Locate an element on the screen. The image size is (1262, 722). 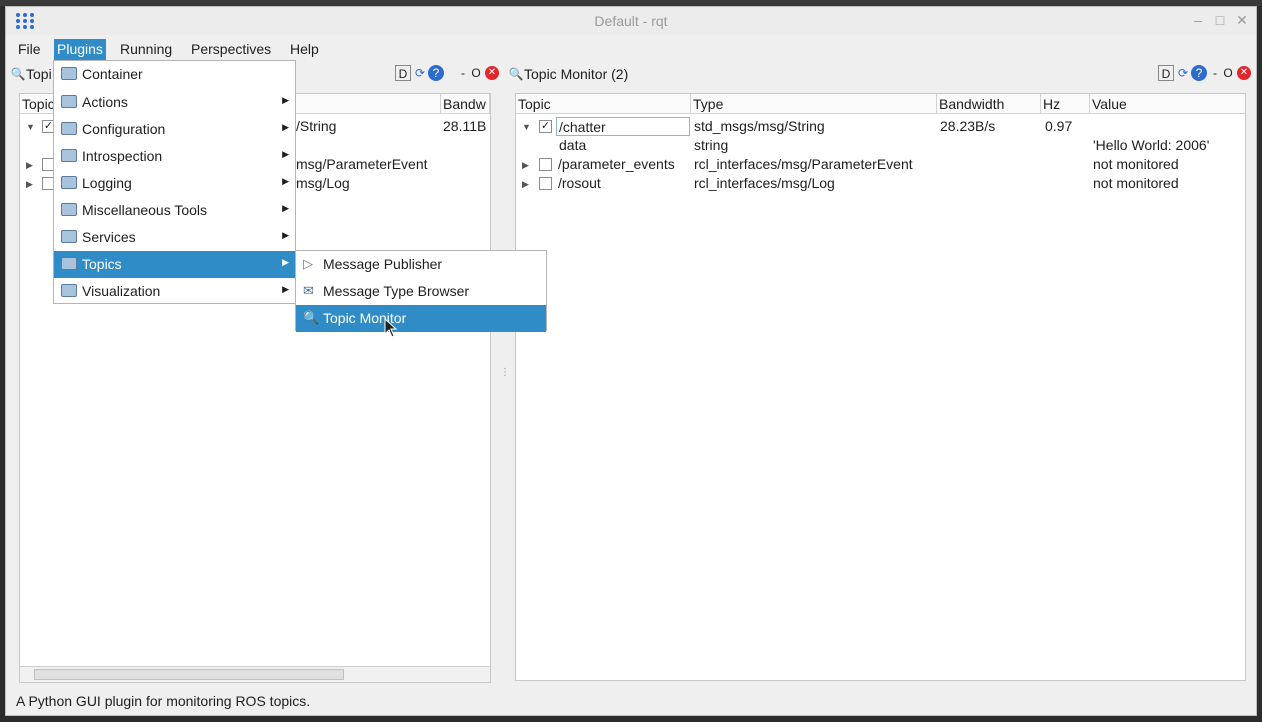
scrollbar-thumb is located at coordinates (189, 674).